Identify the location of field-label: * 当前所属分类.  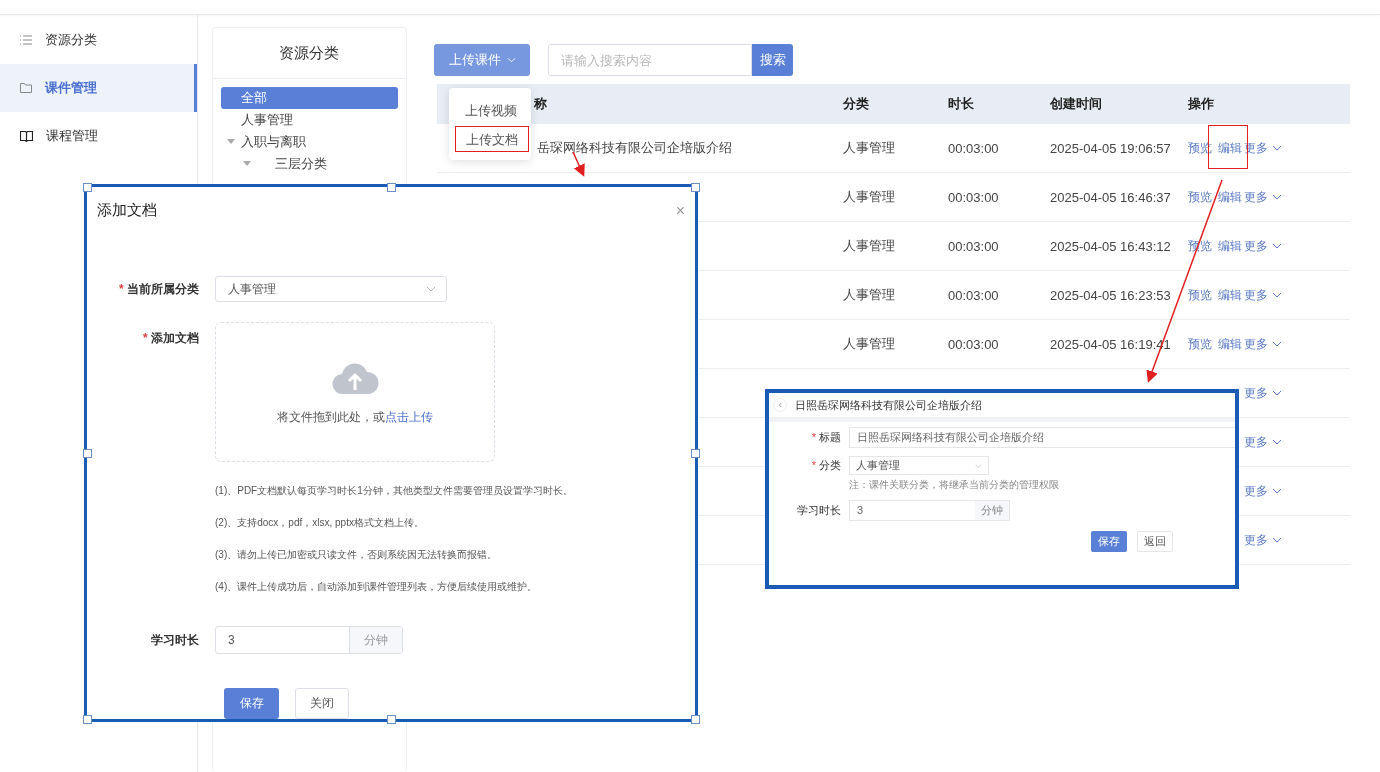
(159, 289).